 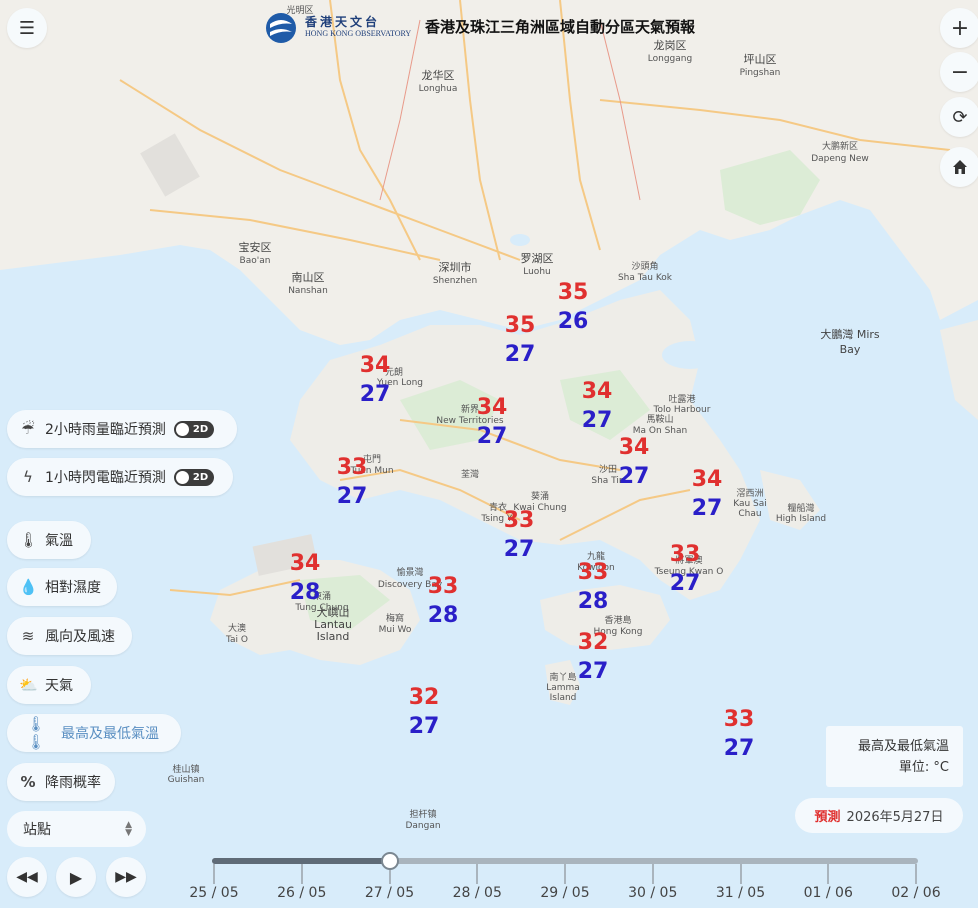 What do you see at coordinates (520, 240) in the screenshot?
I see `shenzhen-reservoir` at bounding box center [520, 240].